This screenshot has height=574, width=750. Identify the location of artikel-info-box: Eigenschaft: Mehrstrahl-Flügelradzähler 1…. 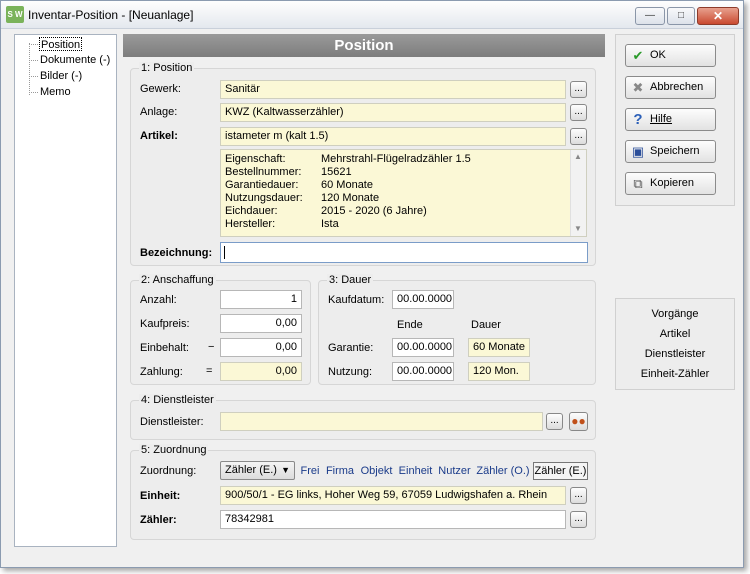
(403, 193).